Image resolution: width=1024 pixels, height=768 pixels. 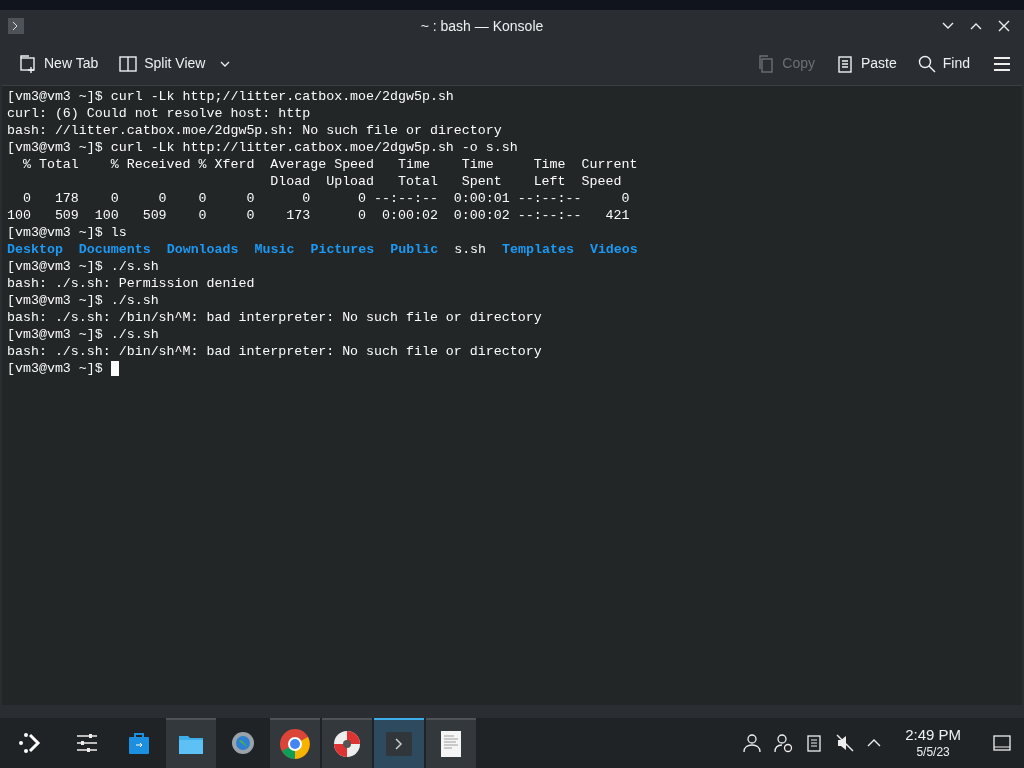 I want to click on browser-icon, so click(x=295, y=744).